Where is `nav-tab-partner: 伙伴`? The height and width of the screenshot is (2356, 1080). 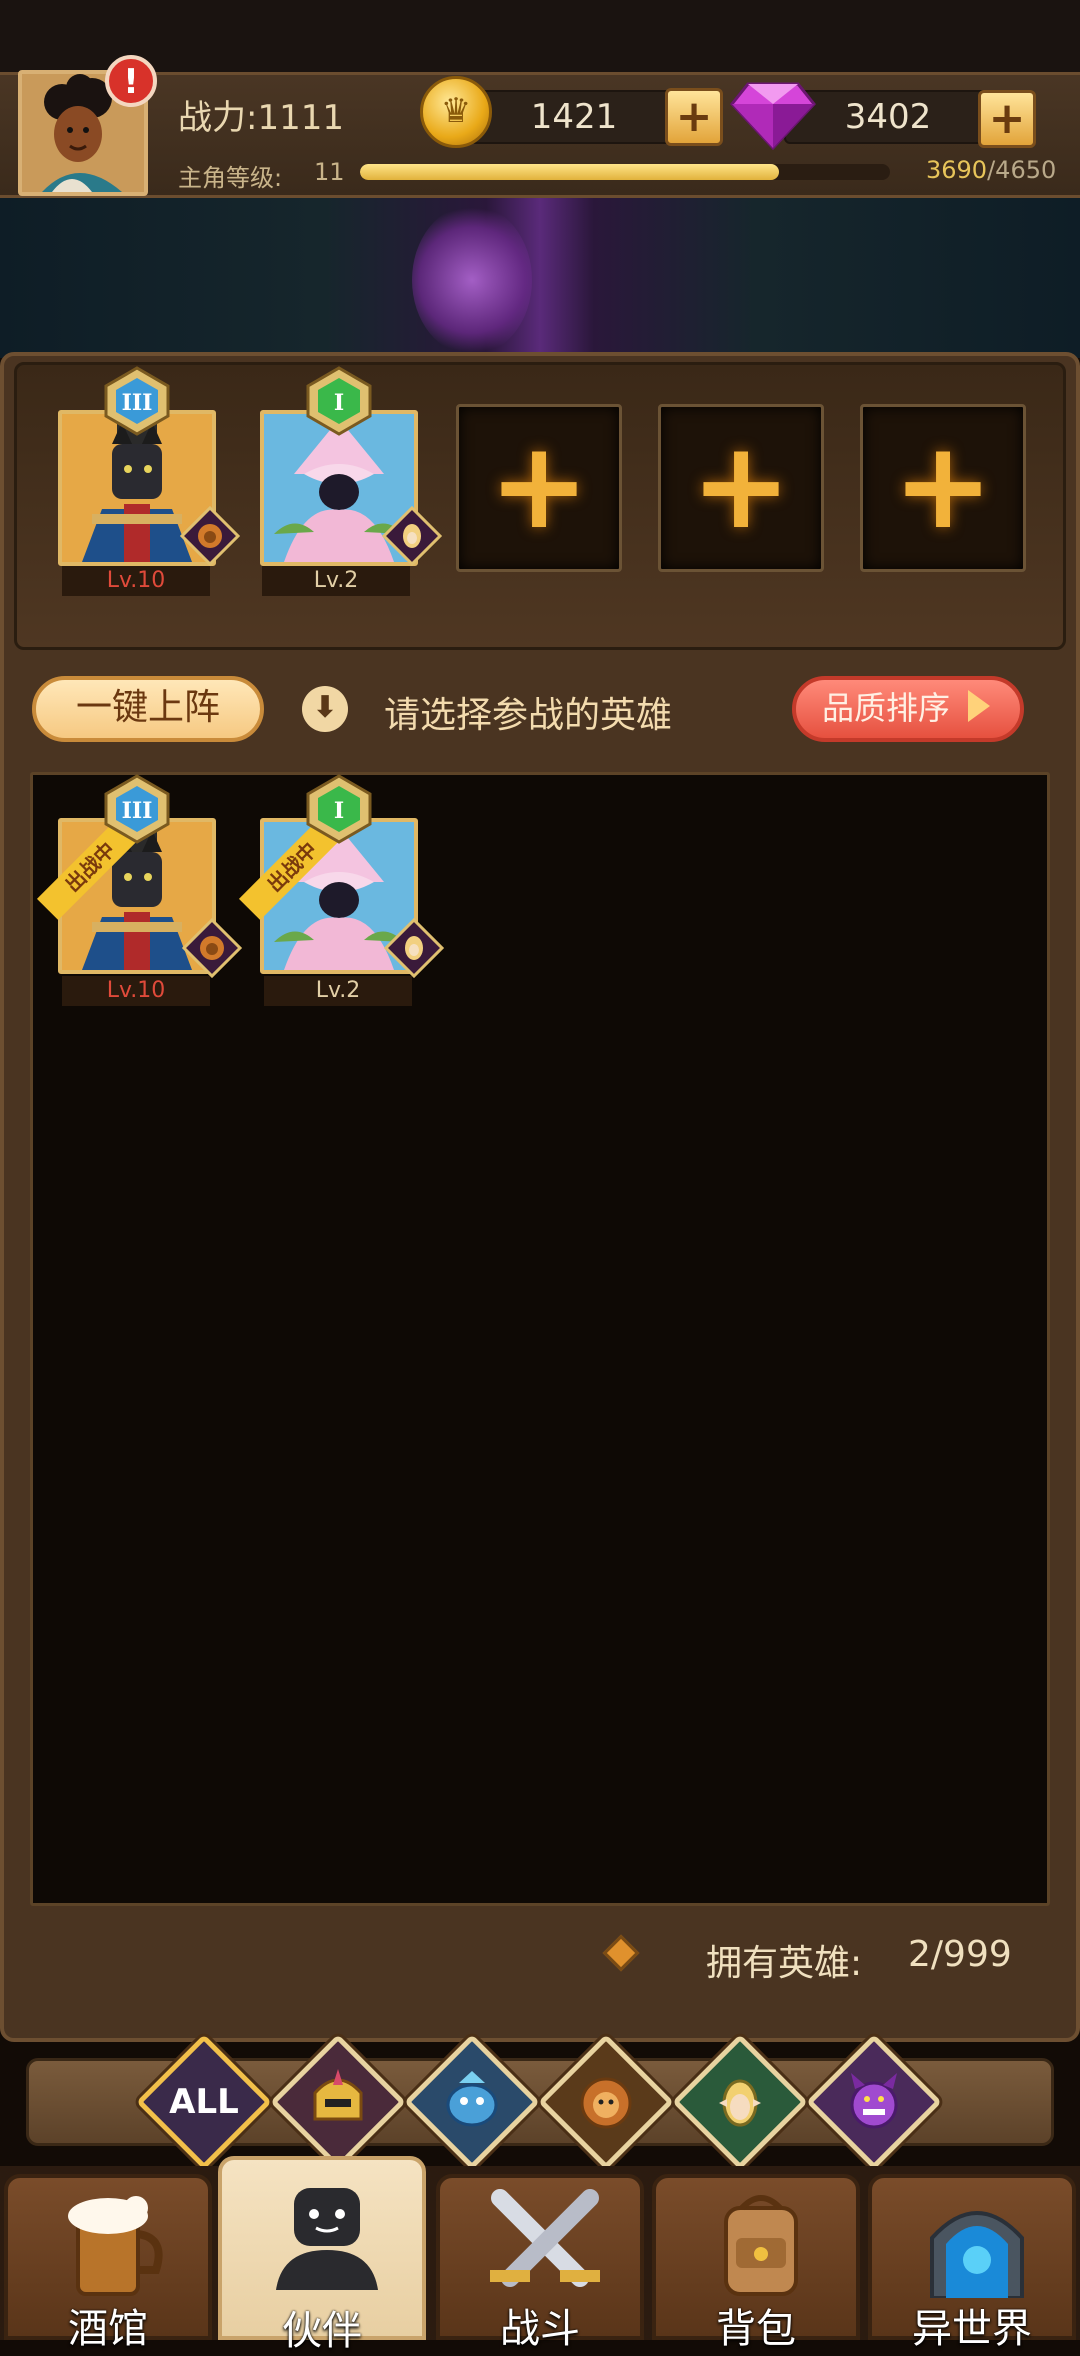 nav-tab-partner: 伙伴 is located at coordinates (322, 2255).